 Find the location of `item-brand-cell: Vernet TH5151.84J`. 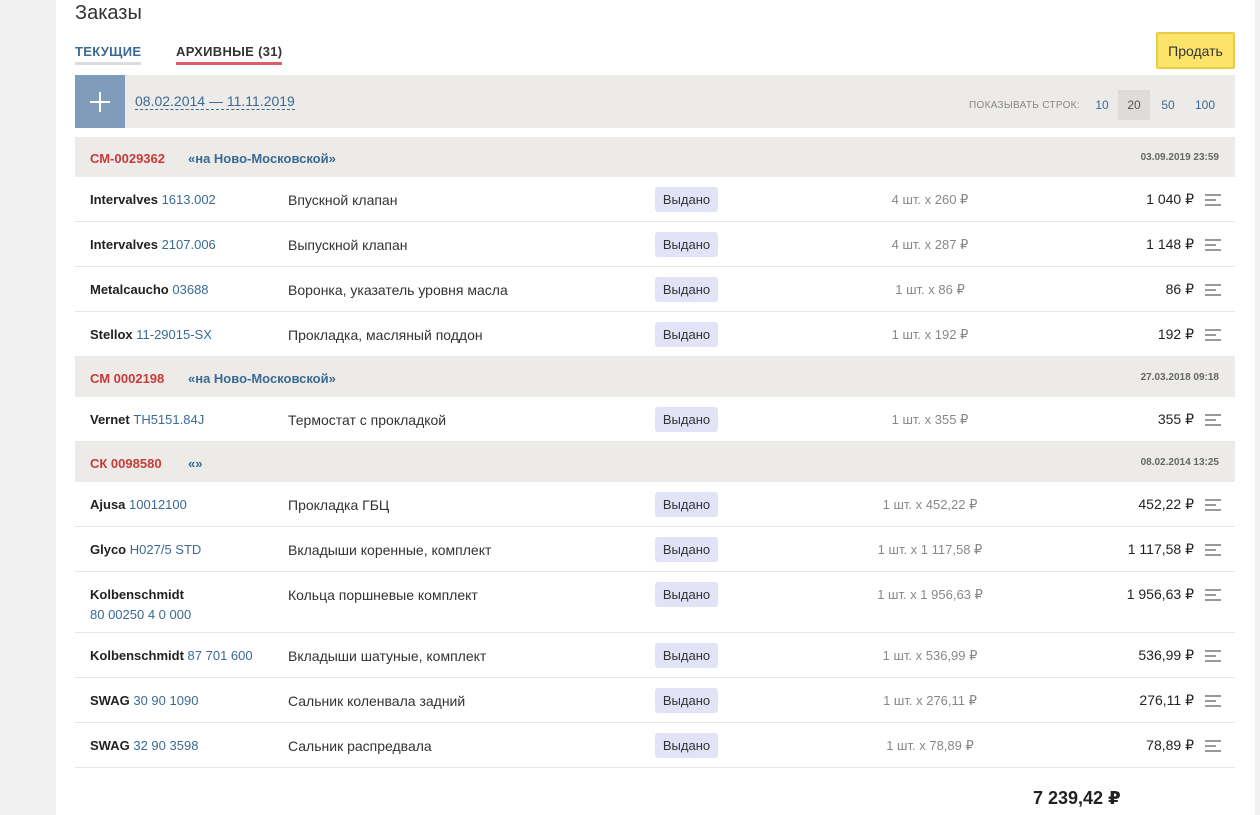

item-brand-cell: Vernet TH5151.84J is located at coordinates (185, 420).